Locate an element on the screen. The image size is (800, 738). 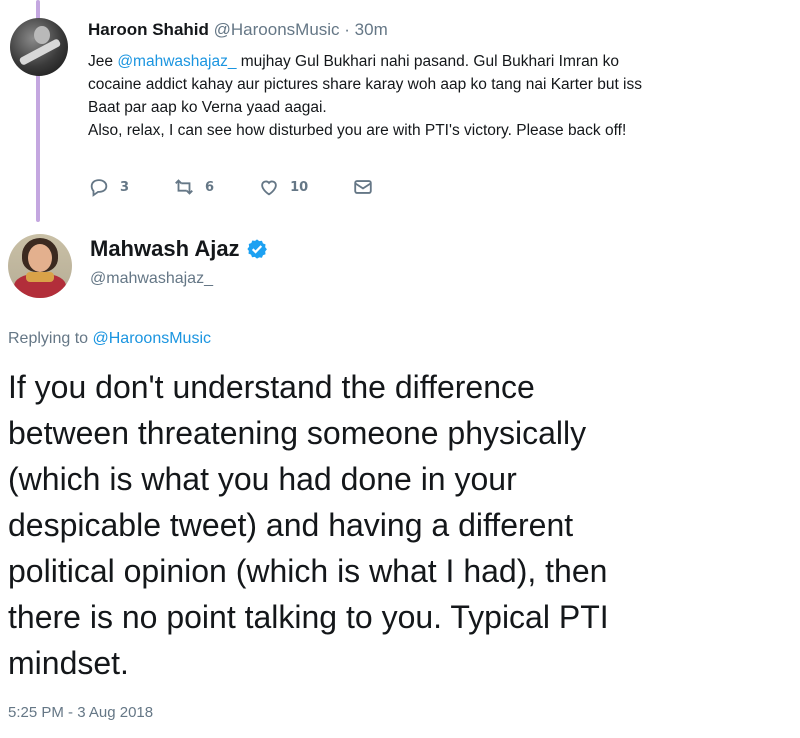
retweet-button: 6 is located at coordinates (193, 187).